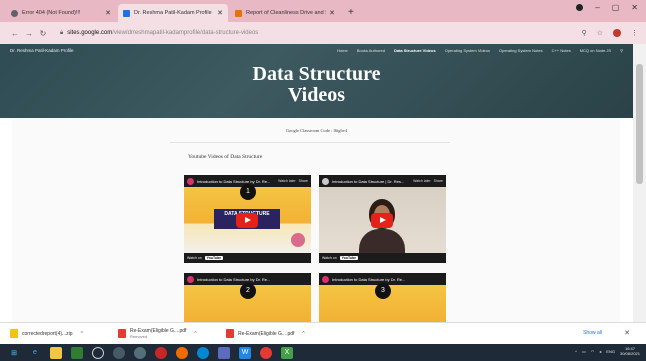 This screenshot has width=646, height=361. What do you see at coordinates (634, 7) in the screenshot?
I see `close-window-icon: ✕` at bounding box center [634, 7].